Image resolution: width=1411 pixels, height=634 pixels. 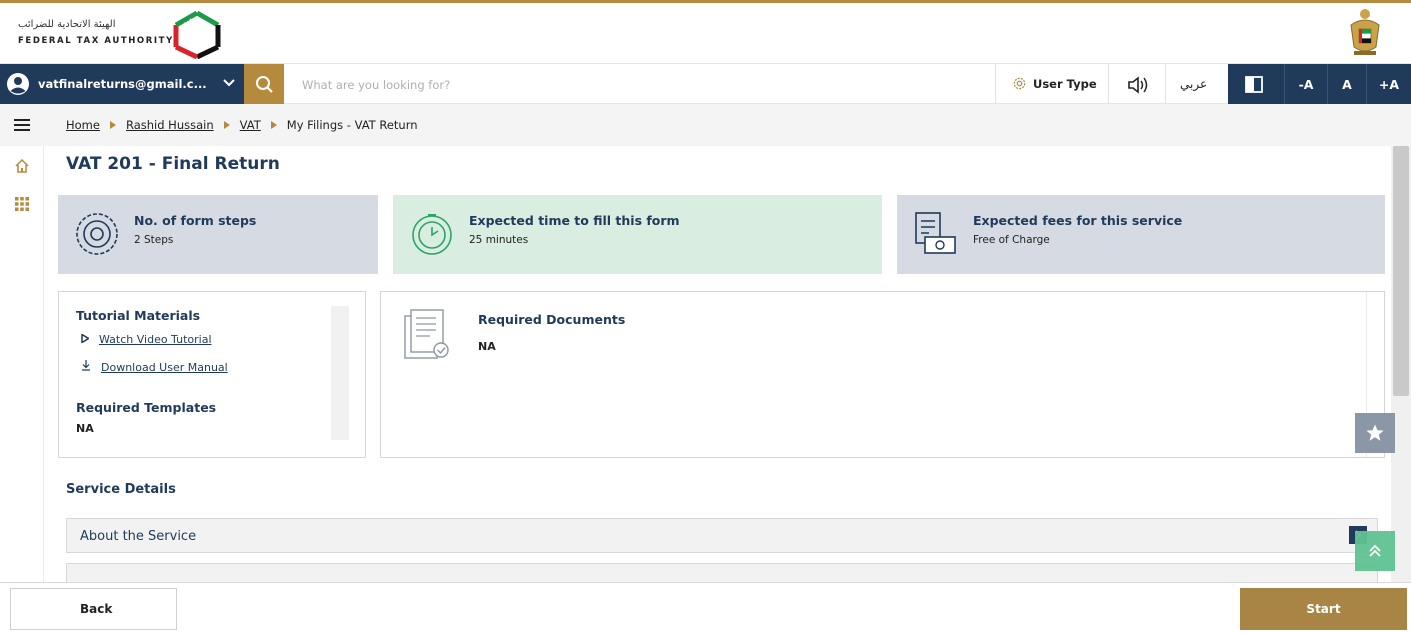 What do you see at coordinates (170, 125) in the screenshot?
I see `breadcrumb-user: Rashid Hussain` at bounding box center [170, 125].